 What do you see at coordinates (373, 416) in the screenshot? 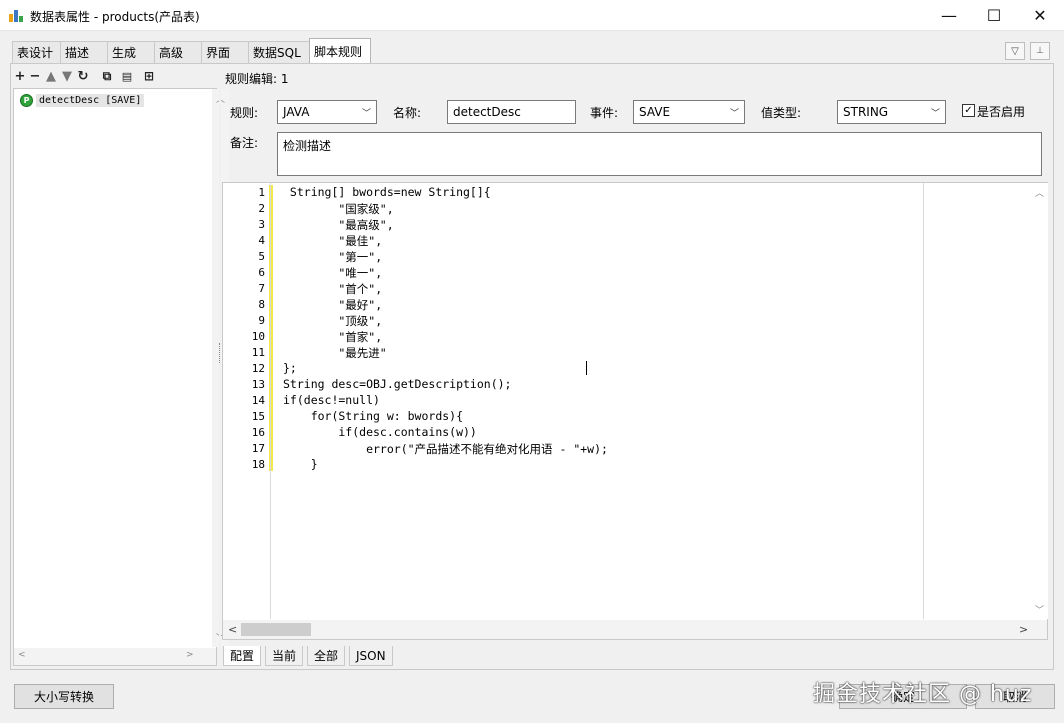
I see `code-line: for(String w: bwords){` at bounding box center [373, 416].